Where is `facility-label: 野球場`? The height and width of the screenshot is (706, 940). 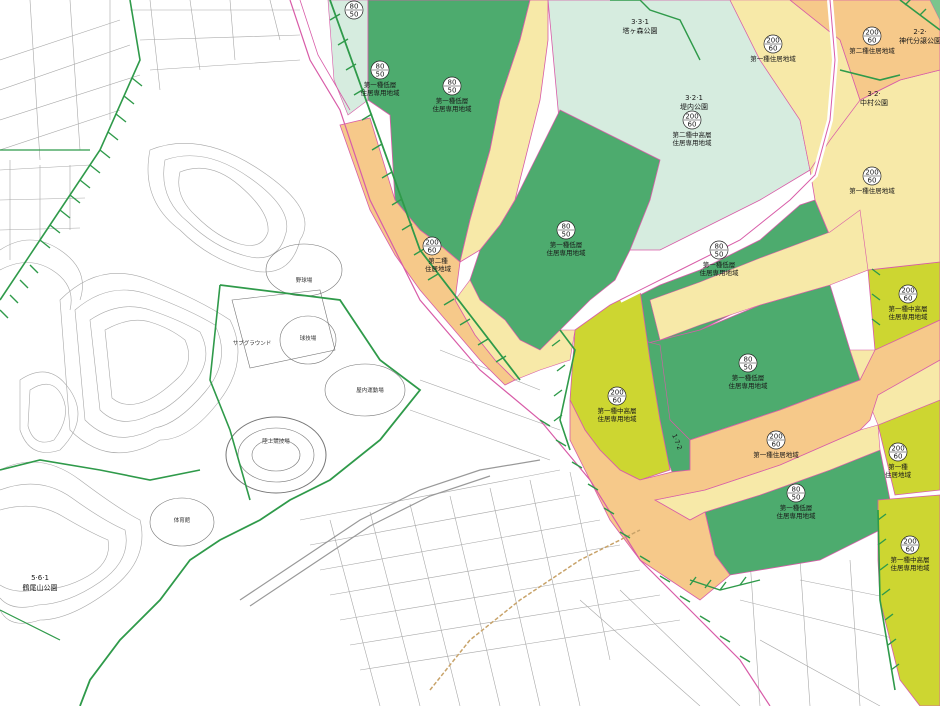
facility-label: 野球場 is located at coordinates (304, 280).